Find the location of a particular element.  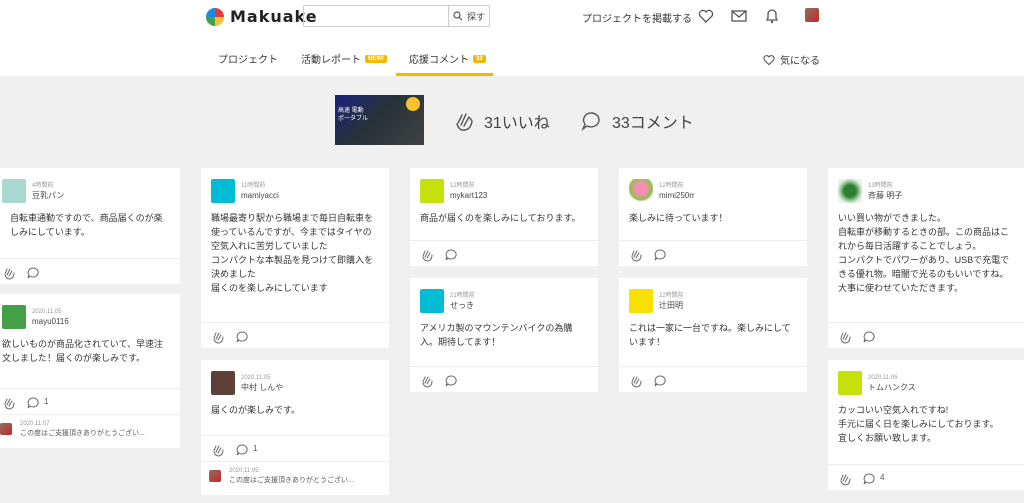

comment-count: 4 is located at coordinates (882, 477).